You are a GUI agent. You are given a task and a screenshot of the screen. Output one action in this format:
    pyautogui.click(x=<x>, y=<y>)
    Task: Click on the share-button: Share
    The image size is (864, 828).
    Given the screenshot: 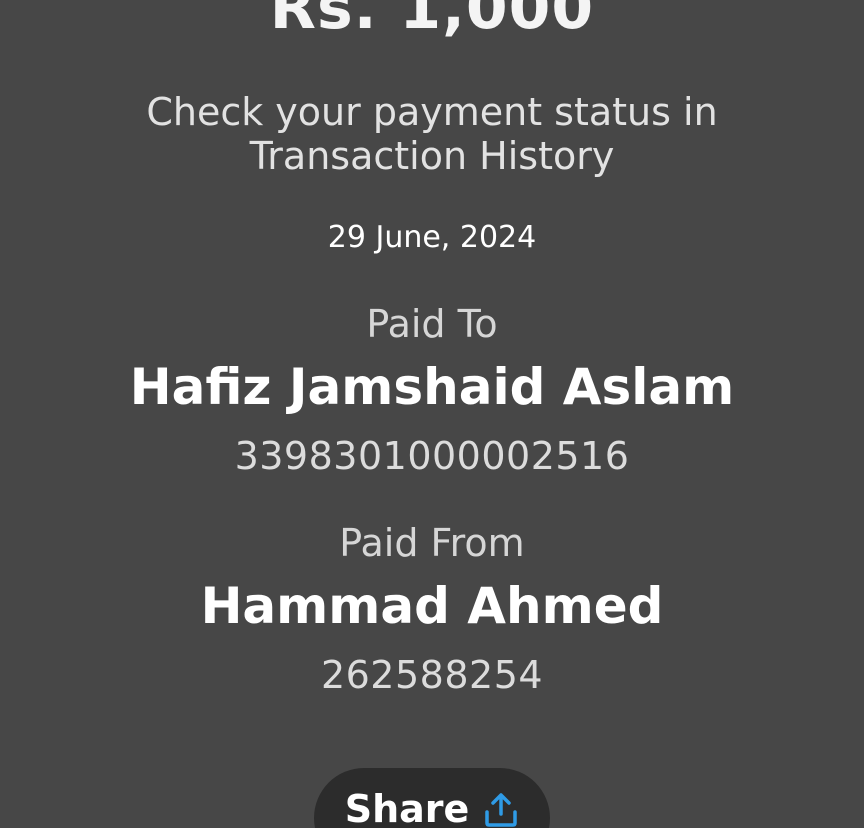 What is the action you would take?
    pyautogui.click(x=432, y=798)
    